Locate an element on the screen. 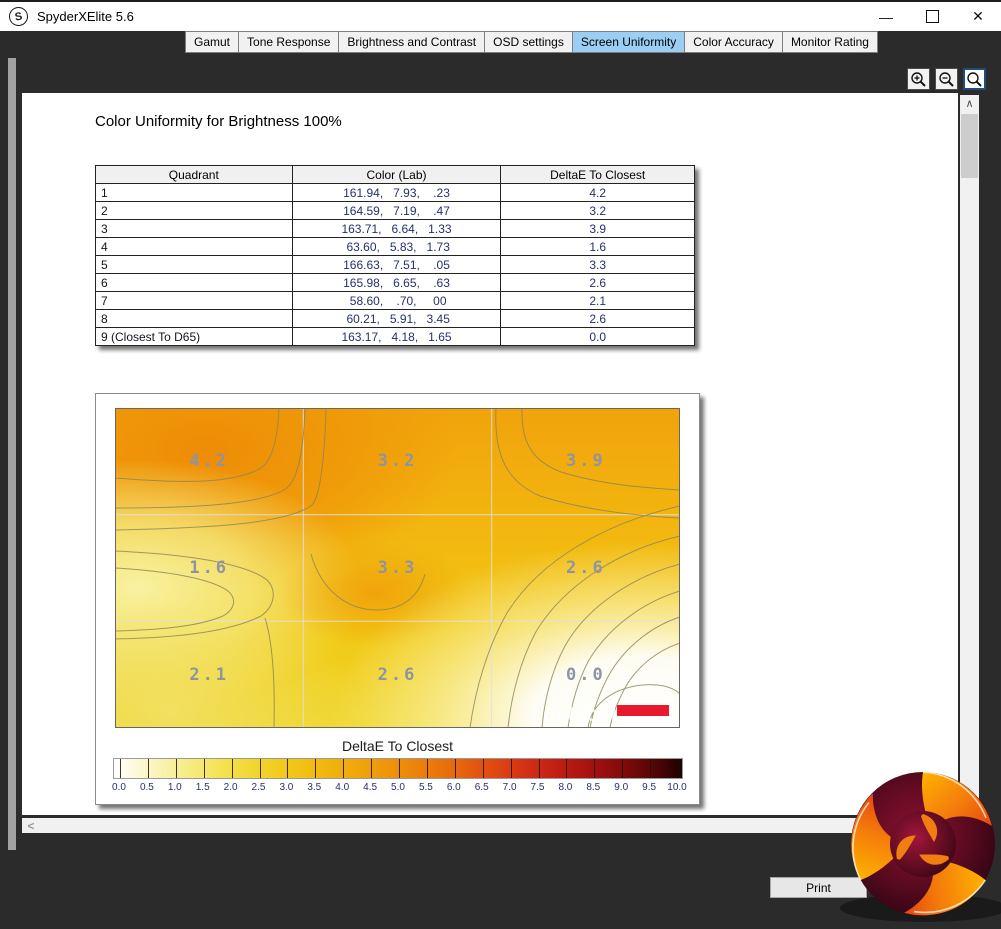 The image size is (1001, 929). zoom-out-icon is located at coordinates (946, 79).